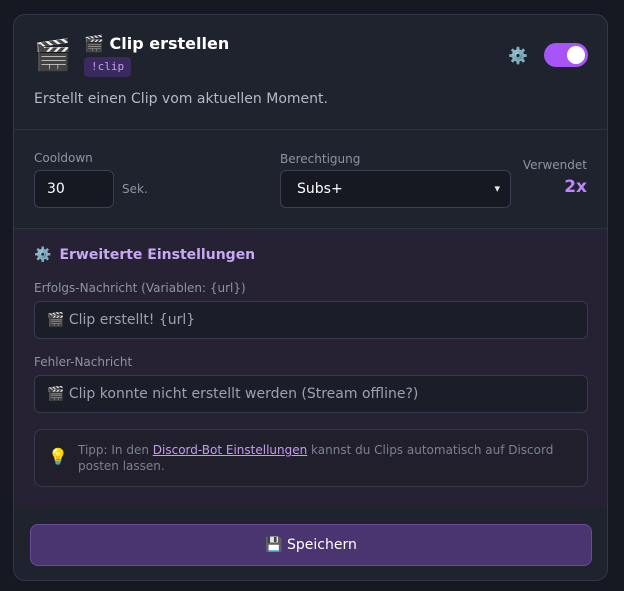 The width and height of the screenshot is (624, 591). What do you see at coordinates (53, 55) in the screenshot?
I see `clapperboard-icon: 🎬` at bounding box center [53, 55].